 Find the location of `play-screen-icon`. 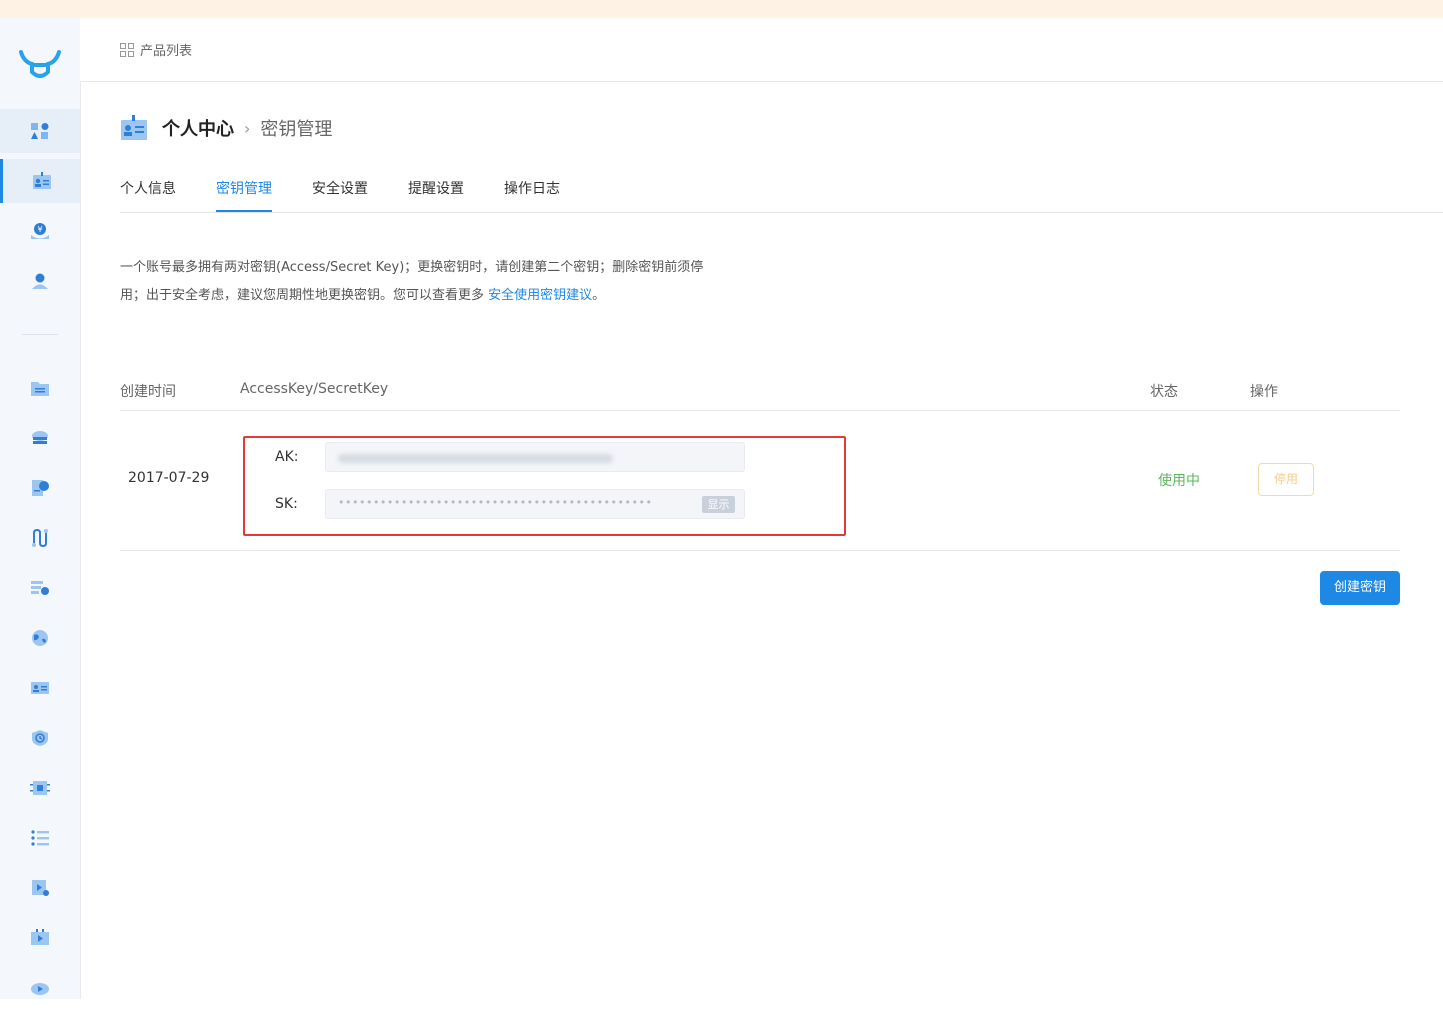

play-screen-icon is located at coordinates (40, 937).